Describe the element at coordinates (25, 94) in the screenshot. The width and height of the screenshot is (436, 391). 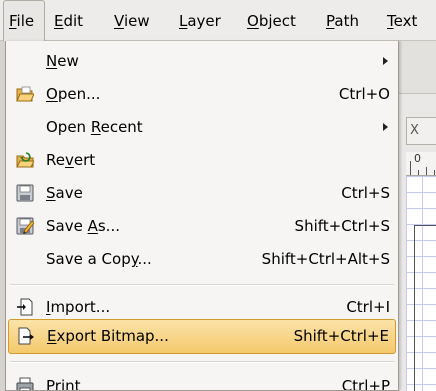
I see `open-folder-icon` at that location.